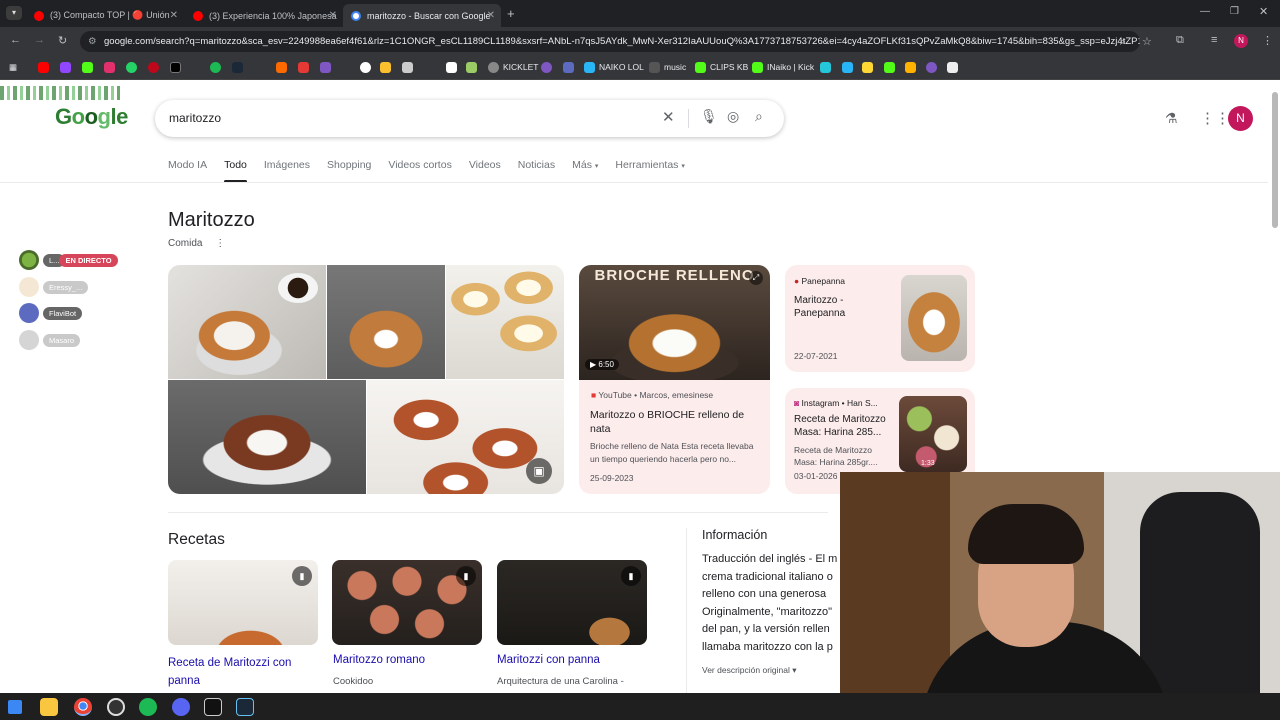 The width and height of the screenshot is (1280, 720). What do you see at coordinates (148, 707) in the screenshot?
I see `spotify-icon` at bounding box center [148, 707].